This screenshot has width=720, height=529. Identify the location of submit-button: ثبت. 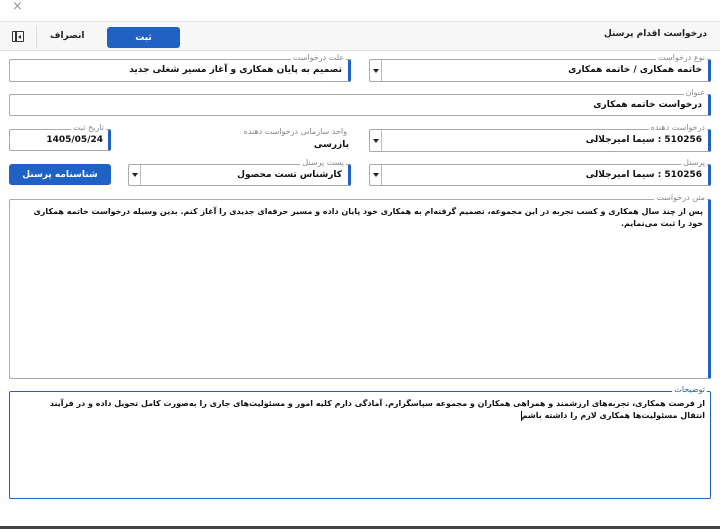
(143, 37).